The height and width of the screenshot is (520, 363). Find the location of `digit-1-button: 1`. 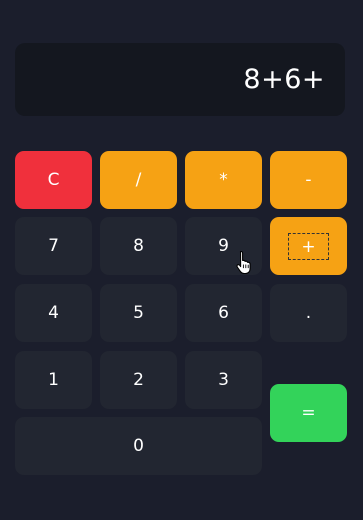

digit-1-button: 1 is located at coordinates (53, 380).